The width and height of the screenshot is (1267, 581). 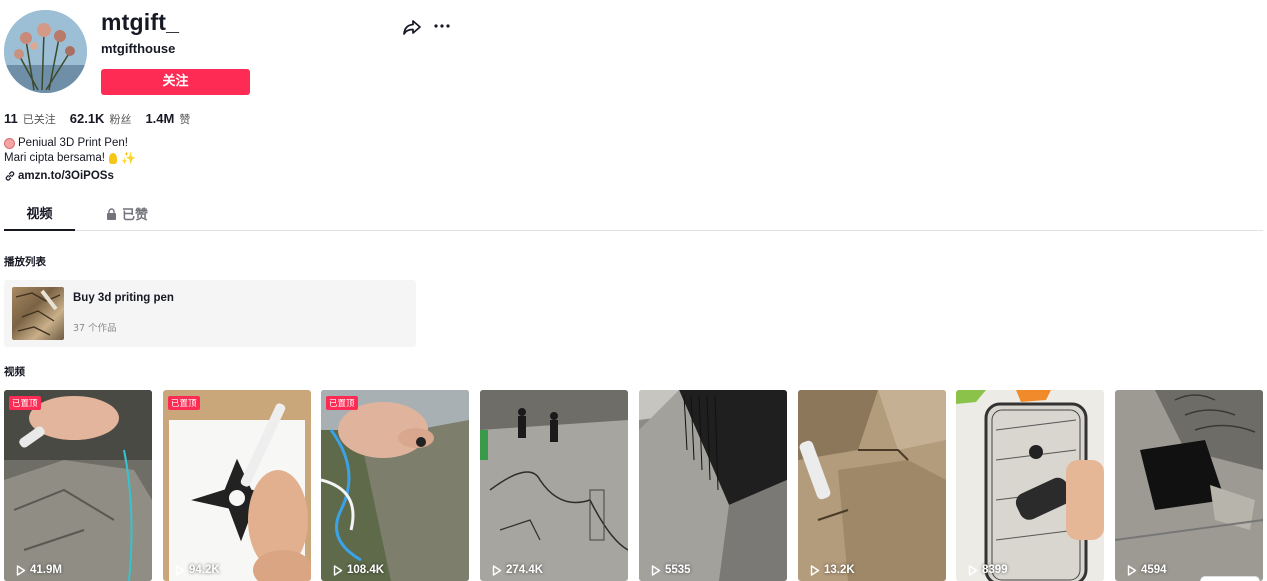 I want to click on profile-tabs: 视频 已赞, so click(x=633, y=213).